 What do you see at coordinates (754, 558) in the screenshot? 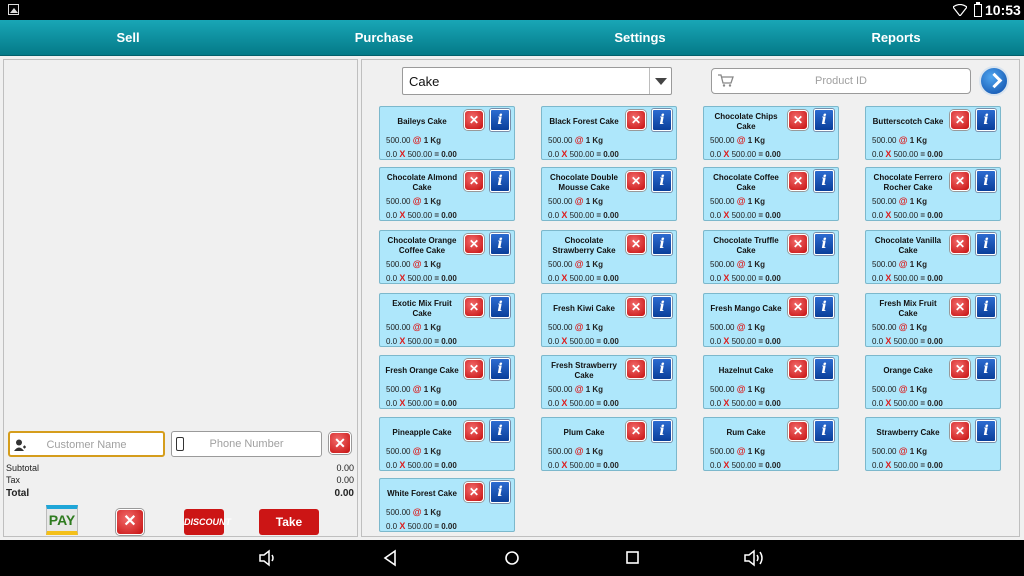
I see `volume-up-icon` at bounding box center [754, 558].